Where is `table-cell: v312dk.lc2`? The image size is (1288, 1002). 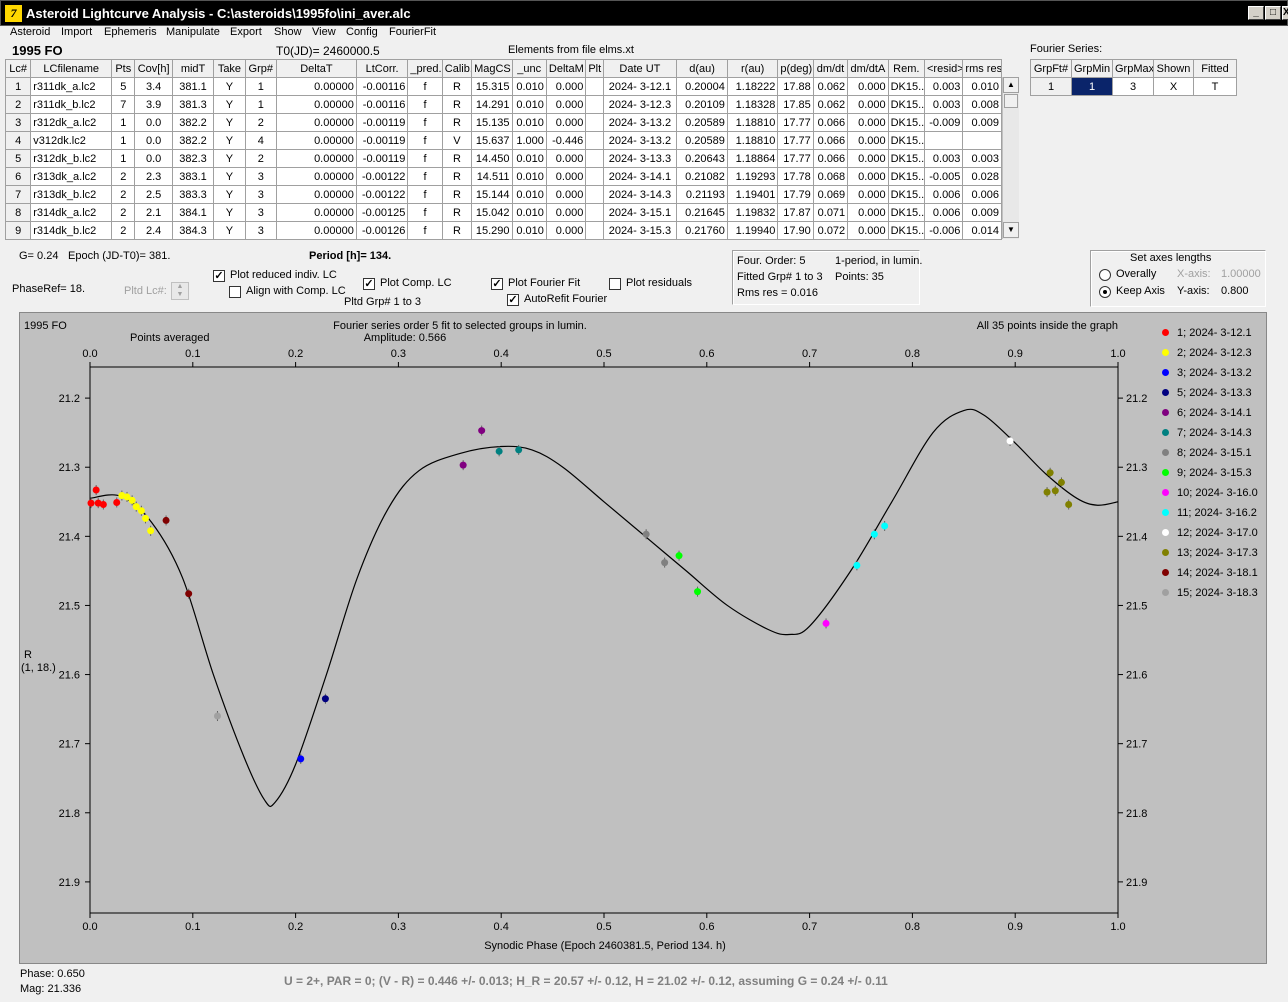
table-cell: v312dk.lc2 is located at coordinates (71, 140).